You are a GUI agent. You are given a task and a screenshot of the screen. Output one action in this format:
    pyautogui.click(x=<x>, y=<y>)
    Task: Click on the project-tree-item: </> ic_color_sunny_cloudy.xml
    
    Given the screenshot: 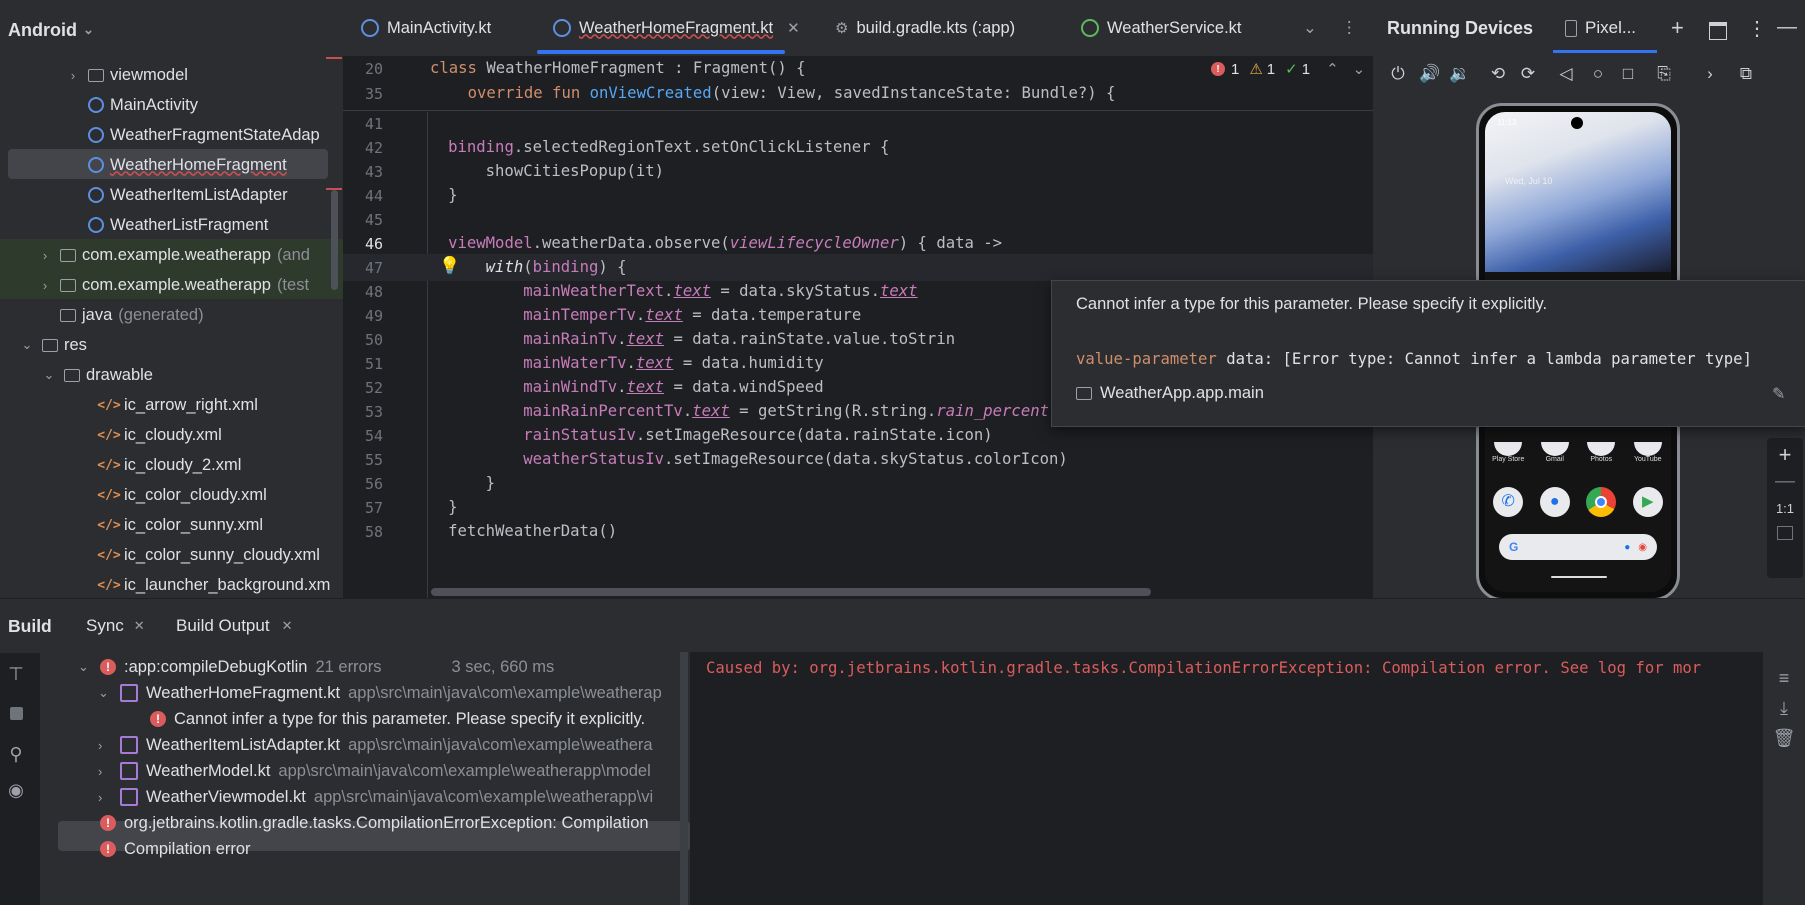 What is the action you would take?
    pyautogui.click(x=171, y=555)
    